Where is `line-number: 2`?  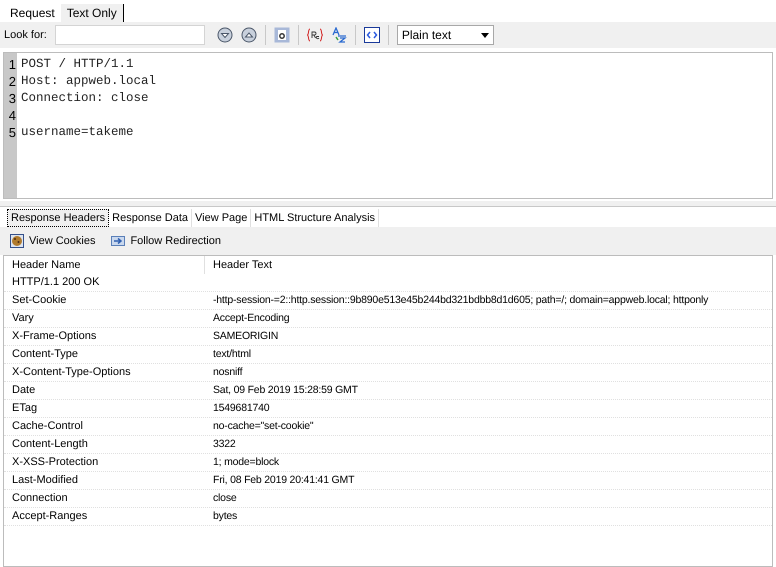 line-number: 2 is located at coordinates (12, 81).